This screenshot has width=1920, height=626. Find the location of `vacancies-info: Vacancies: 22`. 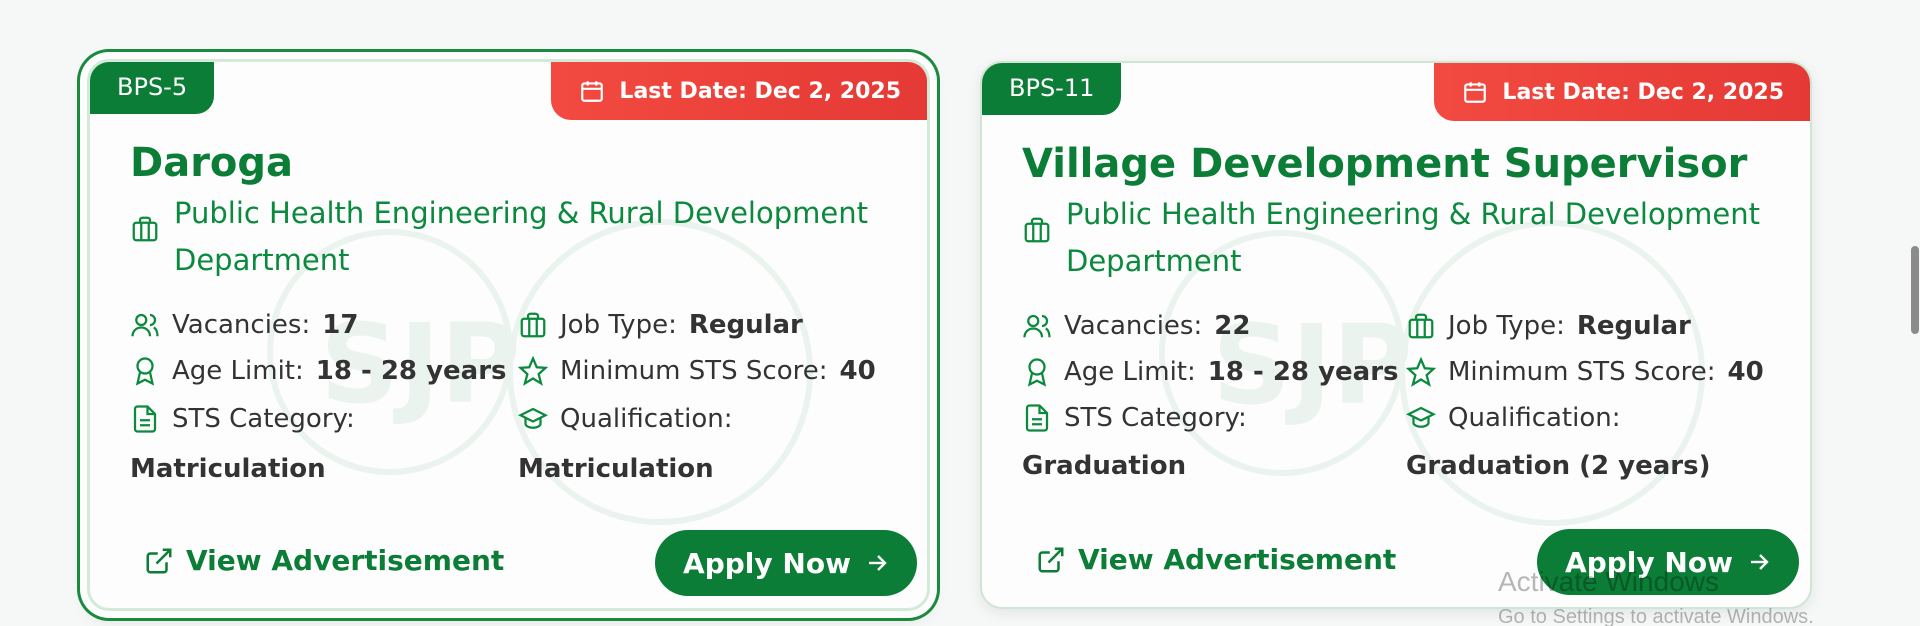

vacancies-info: Vacancies: 22 is located at coordinates (1136, 326).